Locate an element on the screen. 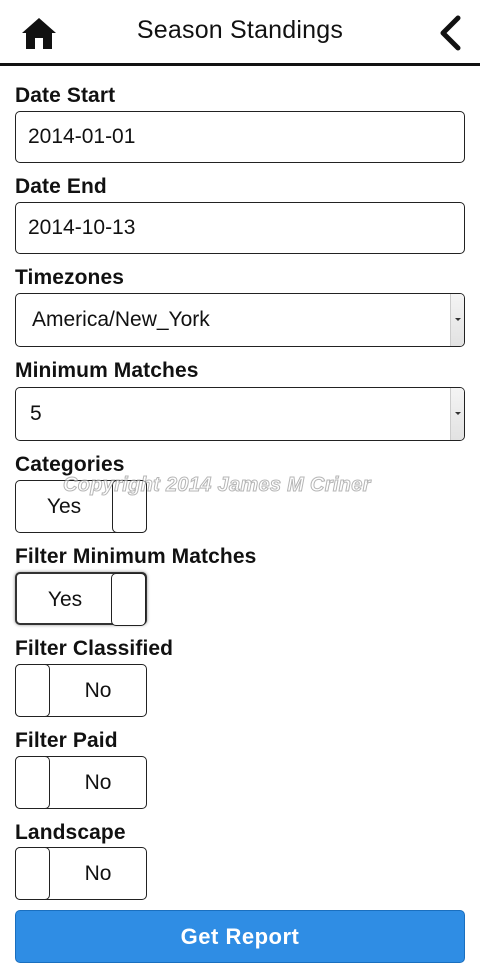  landscape-toggle: No is located at coordinates (81, 873).